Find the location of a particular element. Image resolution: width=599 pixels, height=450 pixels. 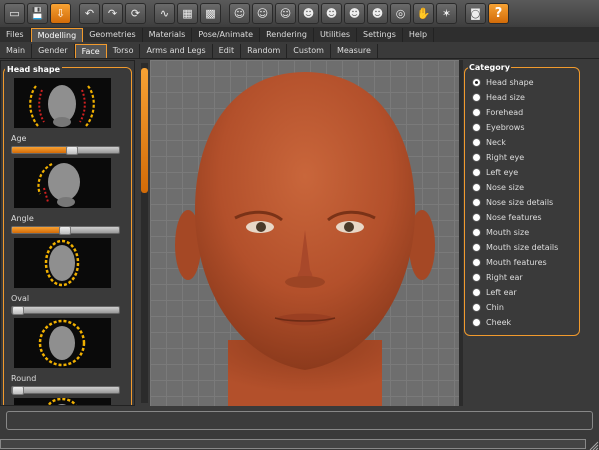

category-option-nose-features: Nose features is located at coordinates (507, 217).